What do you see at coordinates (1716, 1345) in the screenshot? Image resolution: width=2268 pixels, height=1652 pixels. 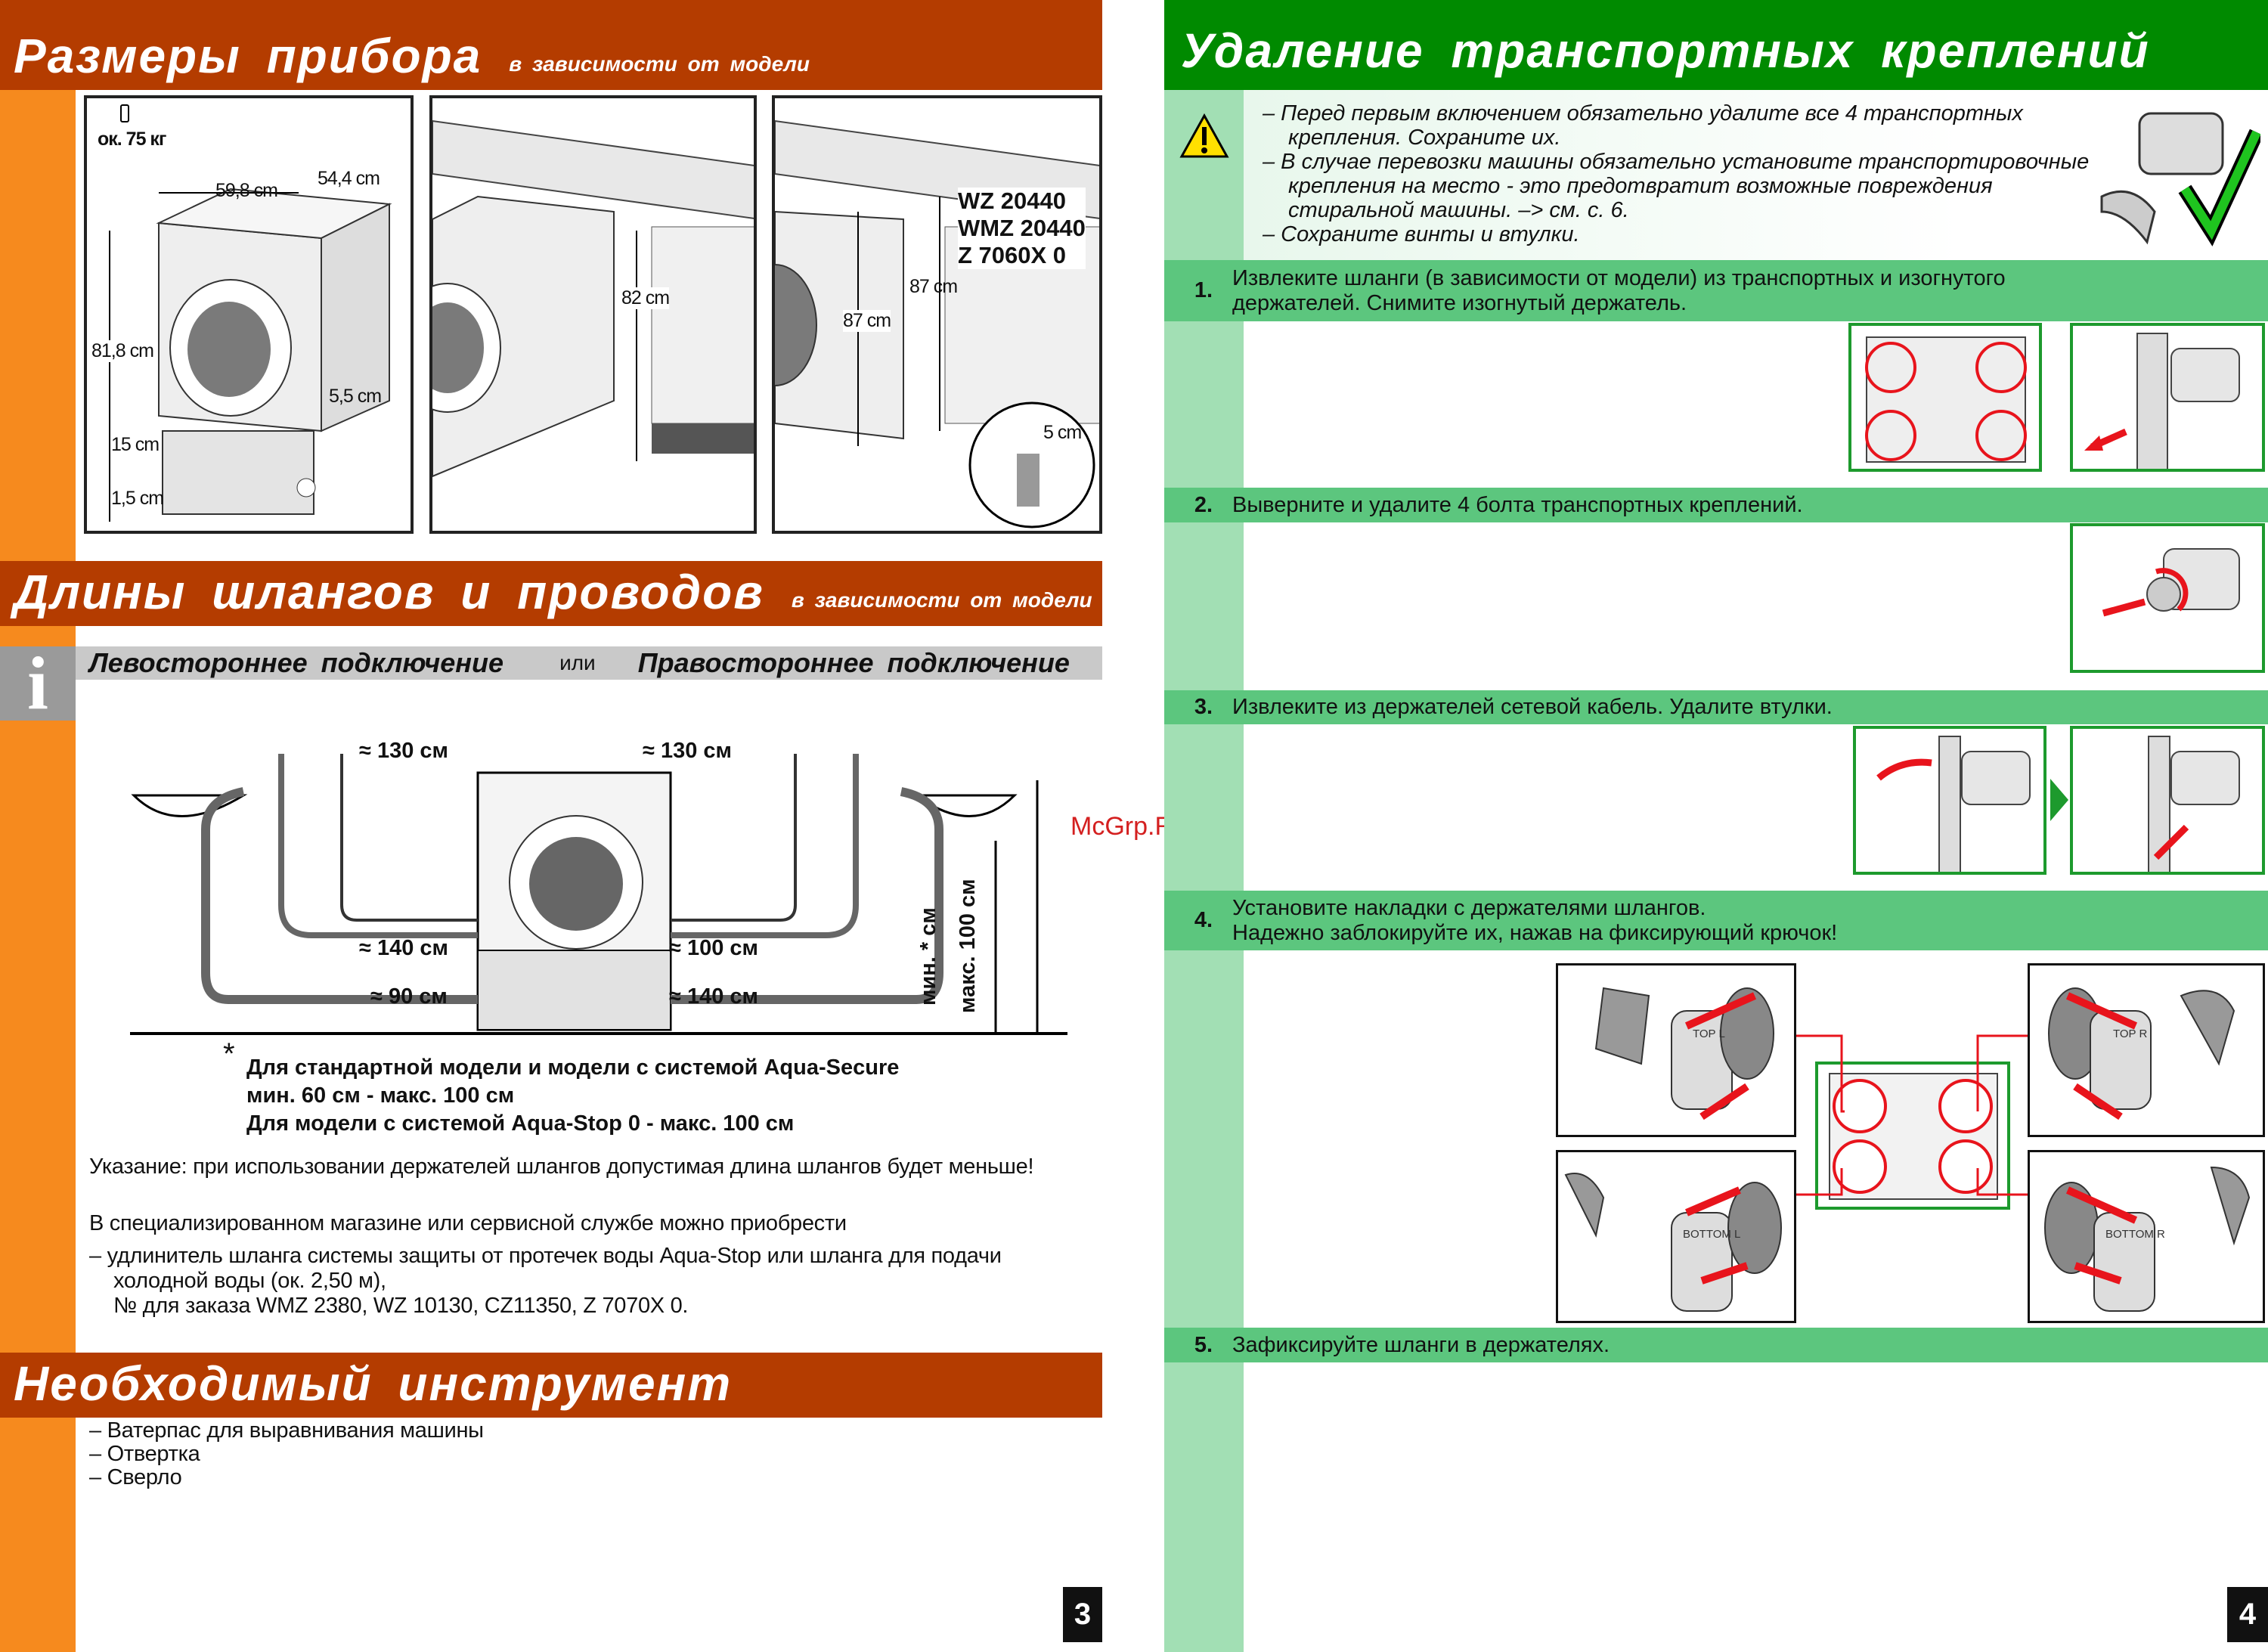 I see `step-5: 5. Зафиксируйте шланги в держателях.` at bounding box center [1716, 1345].